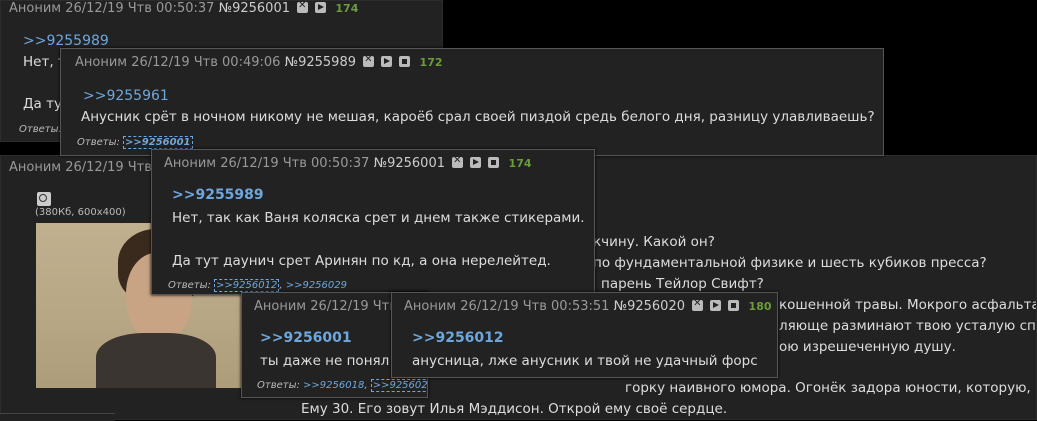 This screenshot has height=421, width=1037. Describe the element at coordinates (682, 284) in the screenshot. I see `post-text-line: парень Тейлор Свифт?` at that location.